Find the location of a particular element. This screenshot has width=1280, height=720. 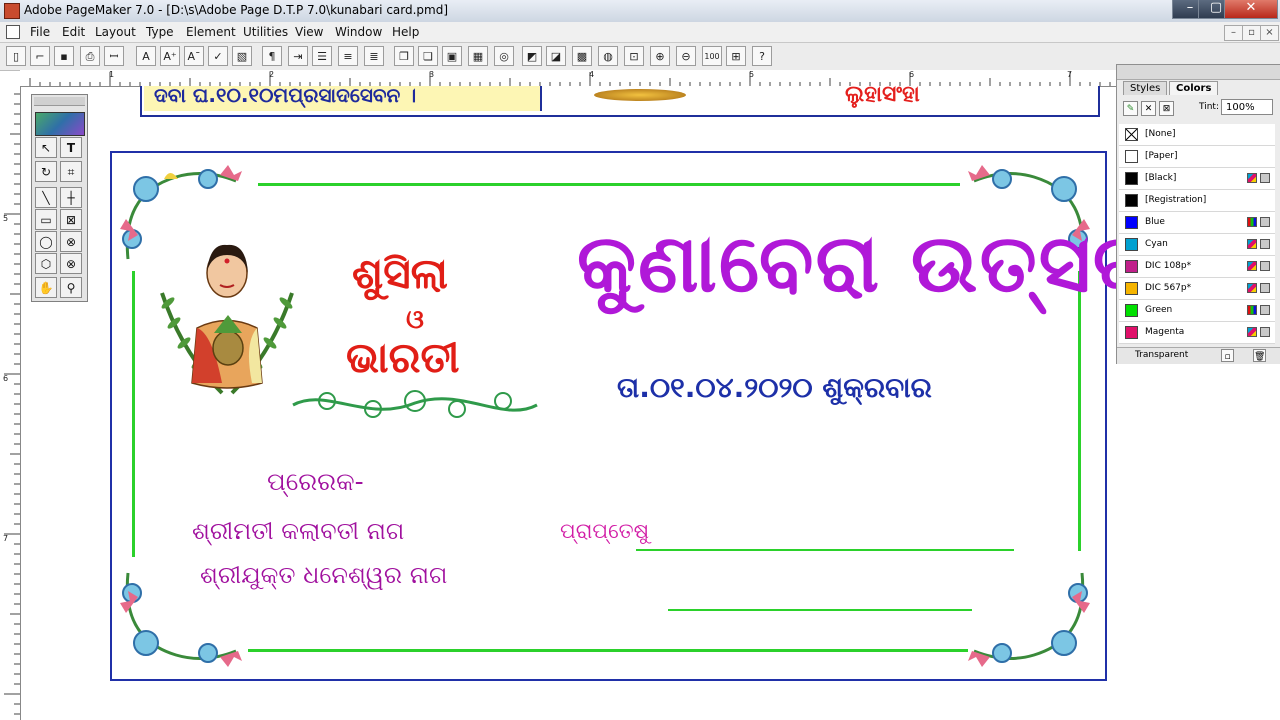

swatch-row-registration: [Registration] is located at coordinates (1197, 201).